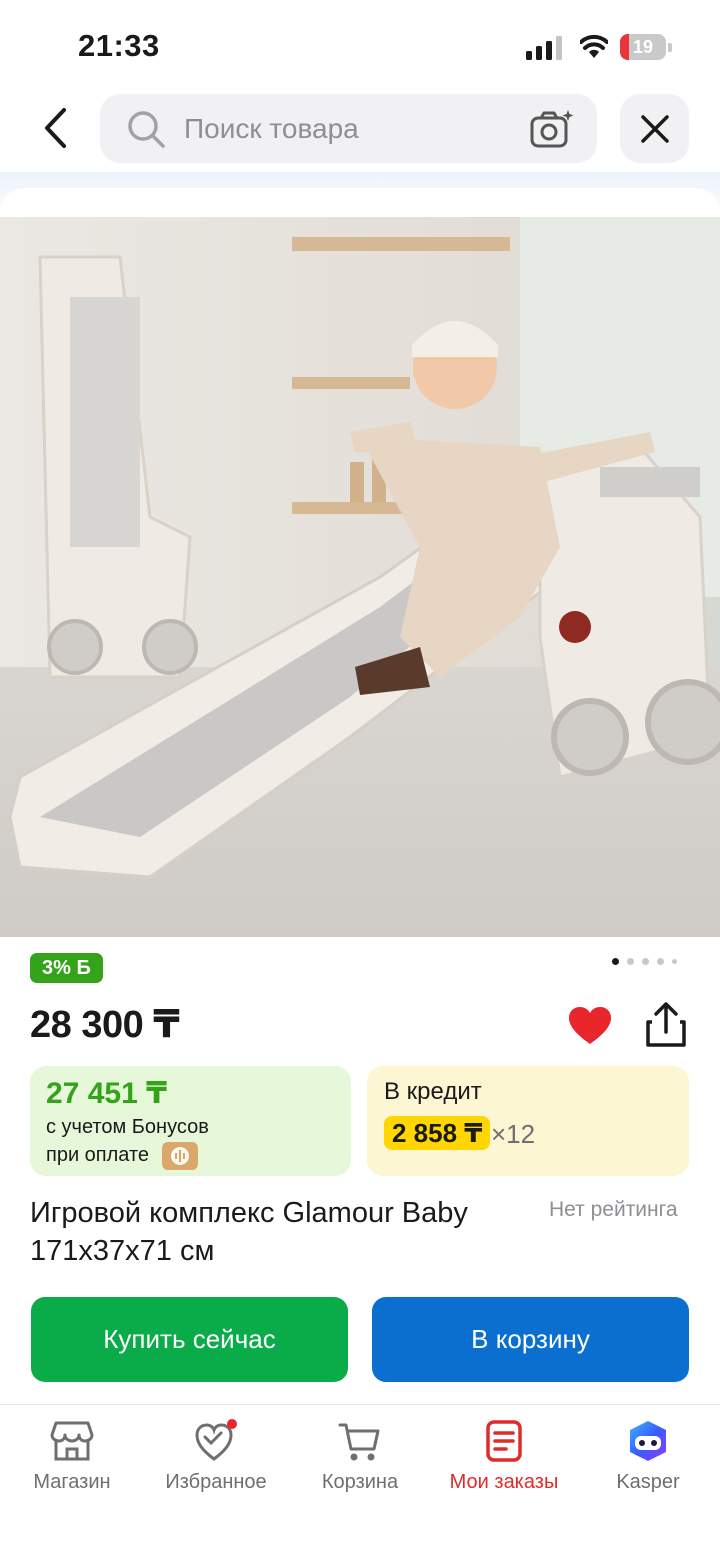 This screenshot has width=720, height=1558. I want to click on battery-icon: 19, so click(646, 47).